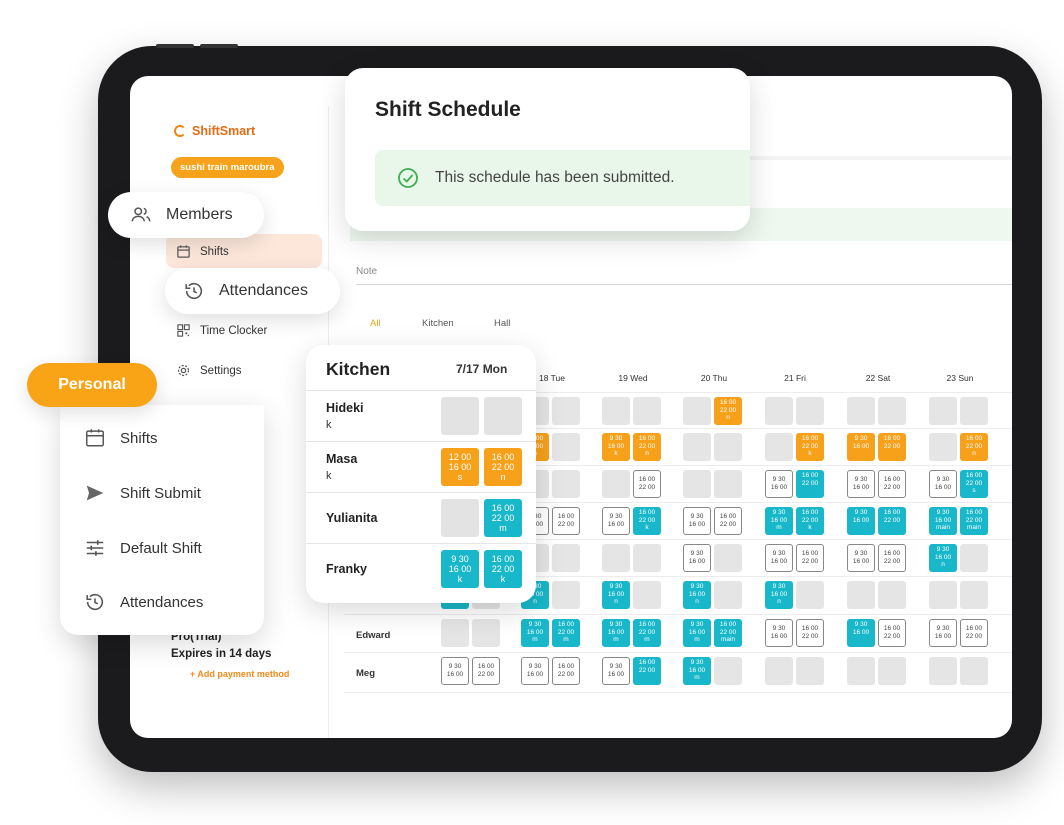  Describe the element at coordinates (239, 674) in the screenshot. I see `add-payment-link: + Add payment method` at that location.